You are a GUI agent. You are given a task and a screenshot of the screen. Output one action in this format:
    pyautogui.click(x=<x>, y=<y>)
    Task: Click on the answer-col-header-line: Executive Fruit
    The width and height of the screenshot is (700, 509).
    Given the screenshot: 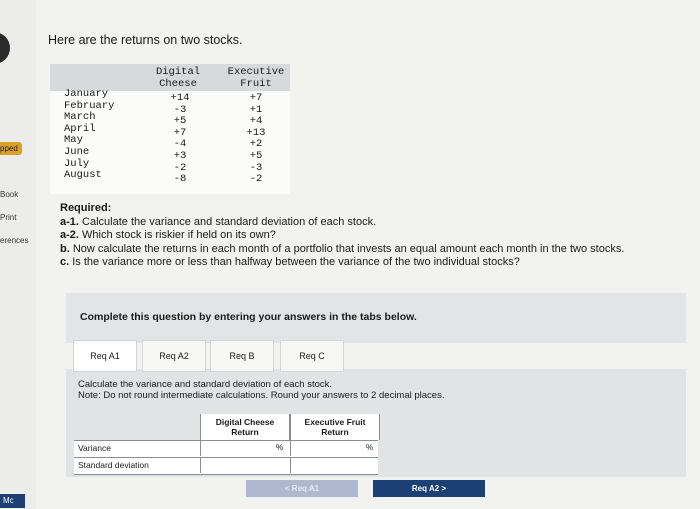 What is the action you would take?
    pyautogui.click(x=335, y=422)
    